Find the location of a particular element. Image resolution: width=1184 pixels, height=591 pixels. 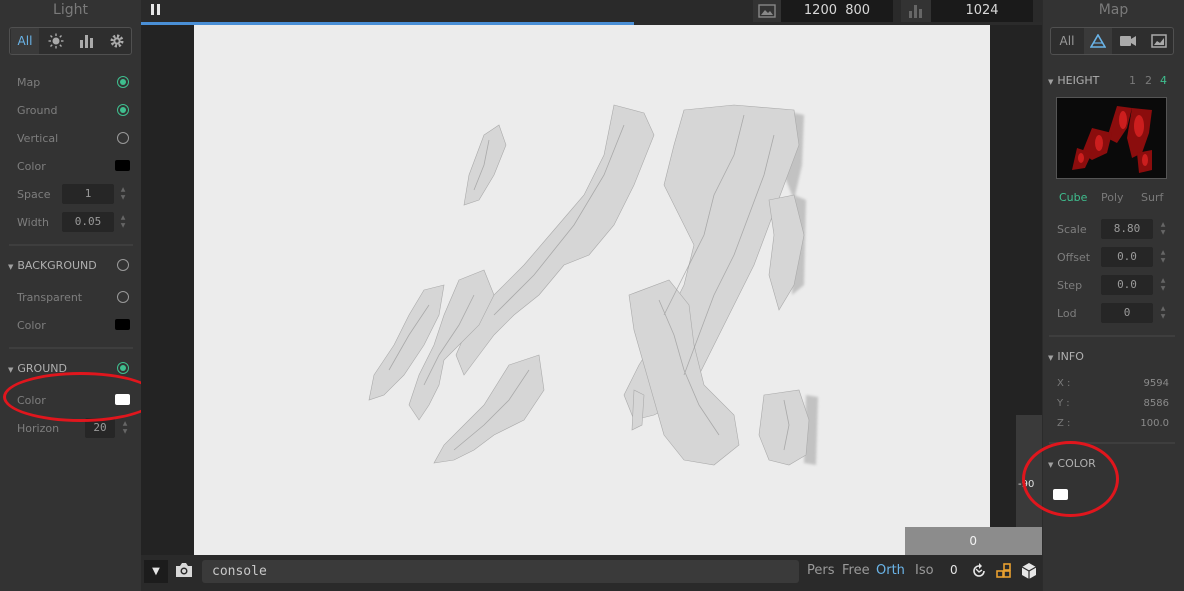

scale-input: 8.80 is located at coordinates (1127, 229).